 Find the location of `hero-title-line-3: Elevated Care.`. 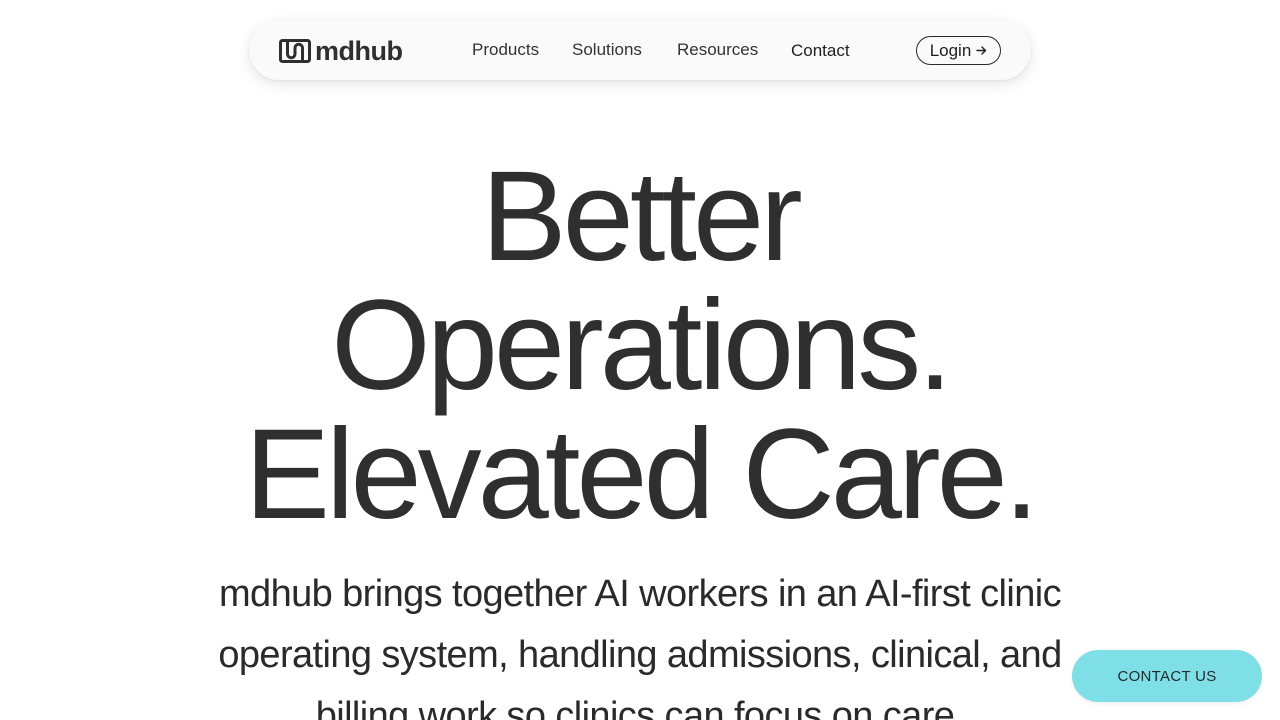

hero-title-line-3: Elevated Care. is located at coordinates (642, 474).